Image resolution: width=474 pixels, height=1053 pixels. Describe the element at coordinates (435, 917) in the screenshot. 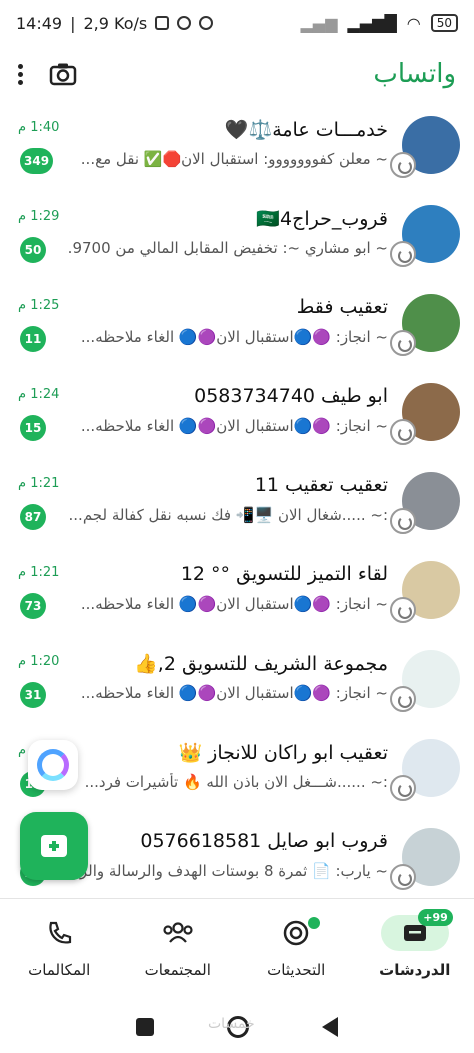

I see `chats-count-badge: 99+` at that location.